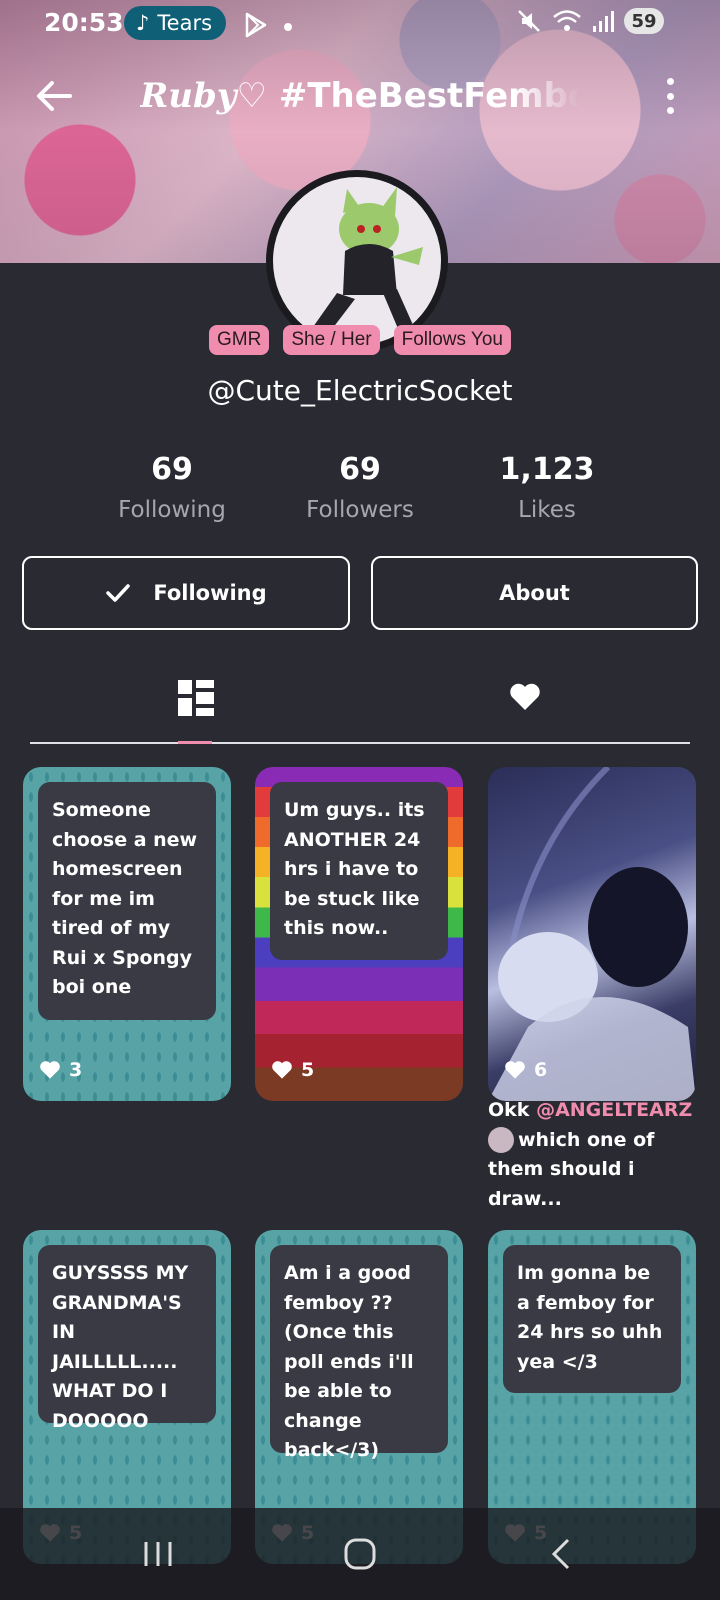 Image resolution: width=720 pixels, height=1600 pixels. What do you see at coordinates (562, 1554) in the screenshot?
I see `back-nav-icon` at bounding box center [562, 1554].